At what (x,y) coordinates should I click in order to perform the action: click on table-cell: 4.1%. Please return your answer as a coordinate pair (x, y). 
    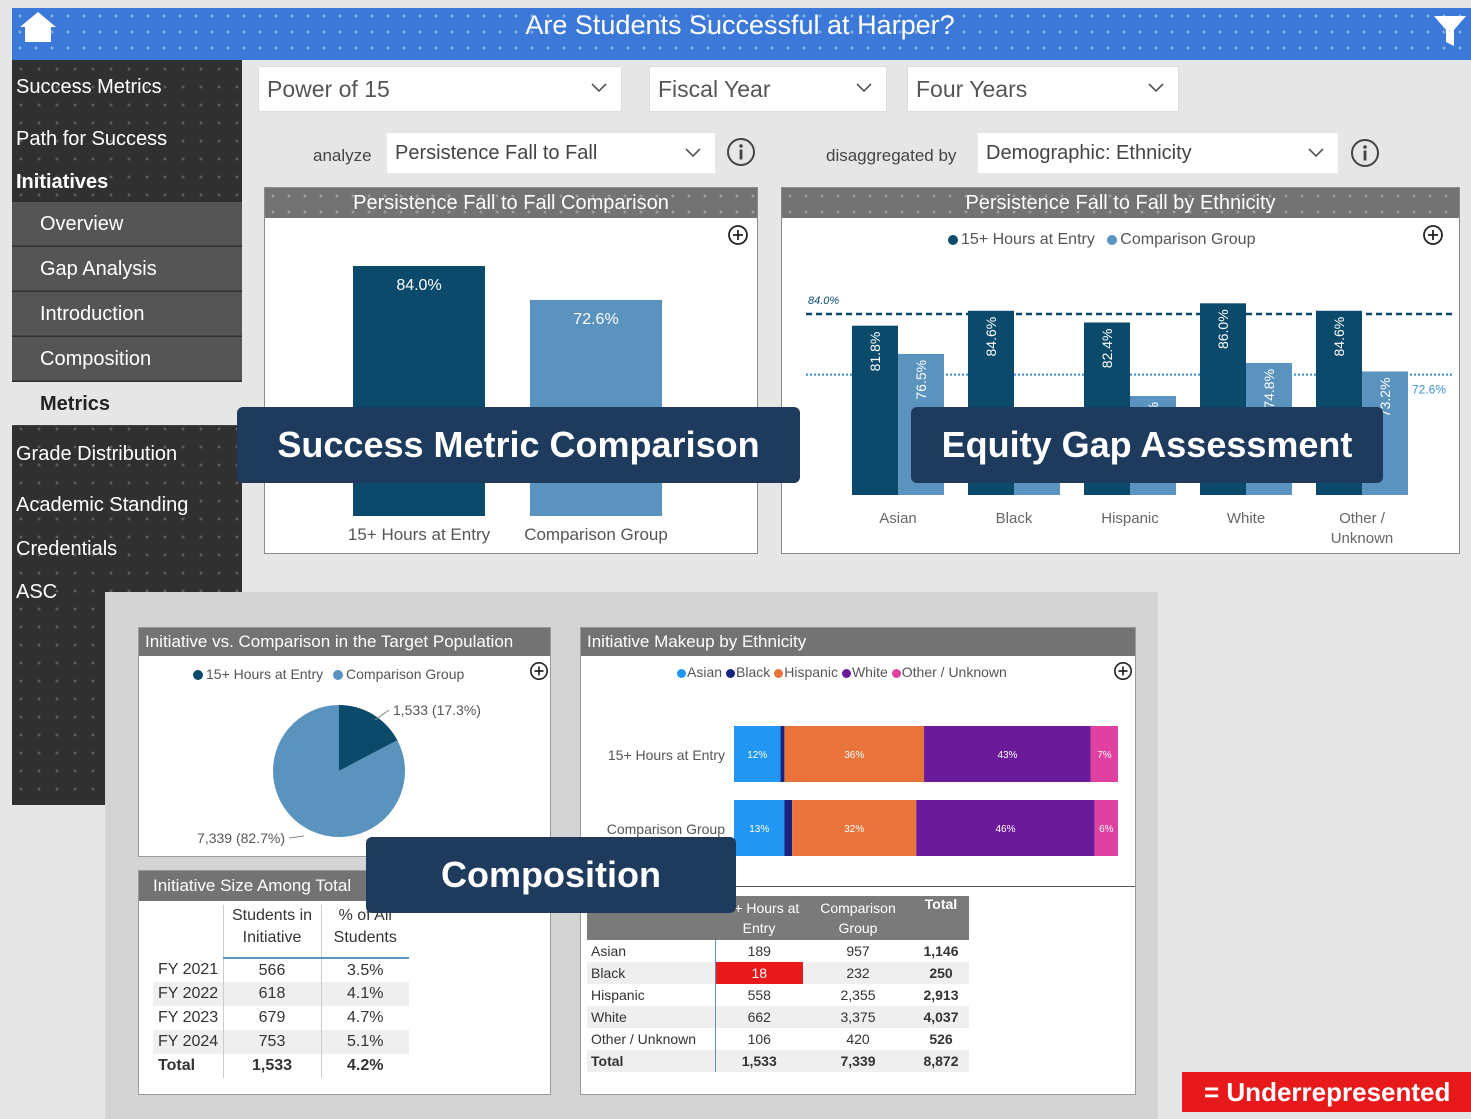
    Looking at the image, I should click on (365, 993).